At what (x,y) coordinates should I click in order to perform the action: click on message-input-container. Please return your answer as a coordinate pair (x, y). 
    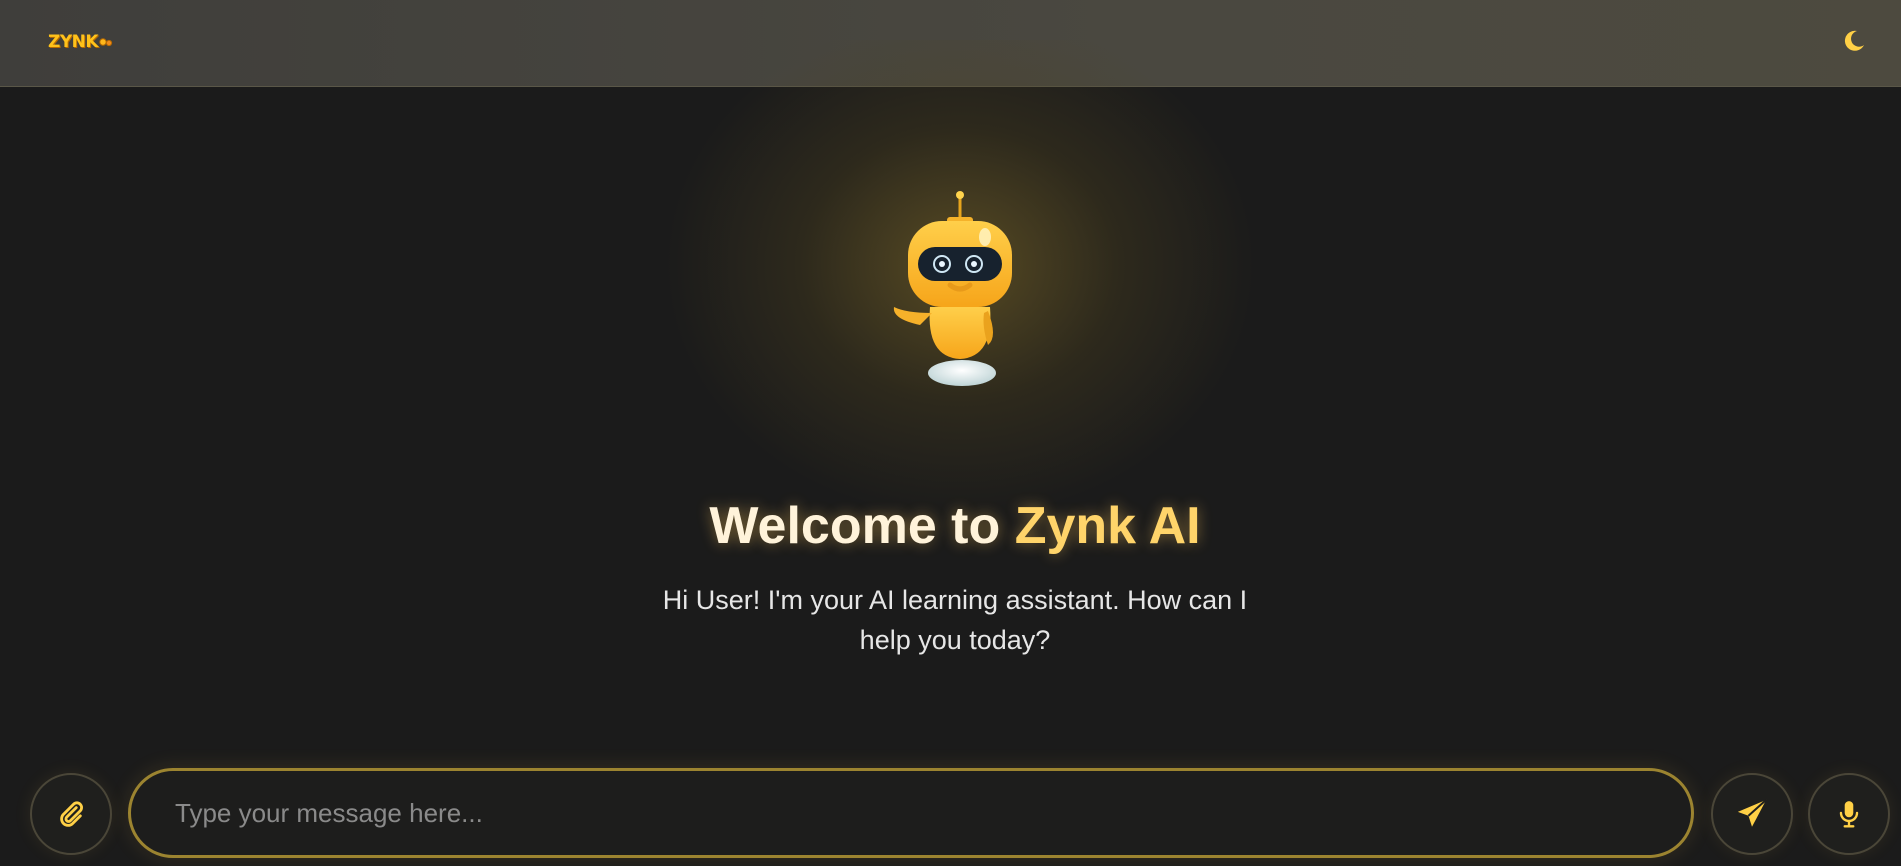
    Looking at the image, I should click on (911, 813).